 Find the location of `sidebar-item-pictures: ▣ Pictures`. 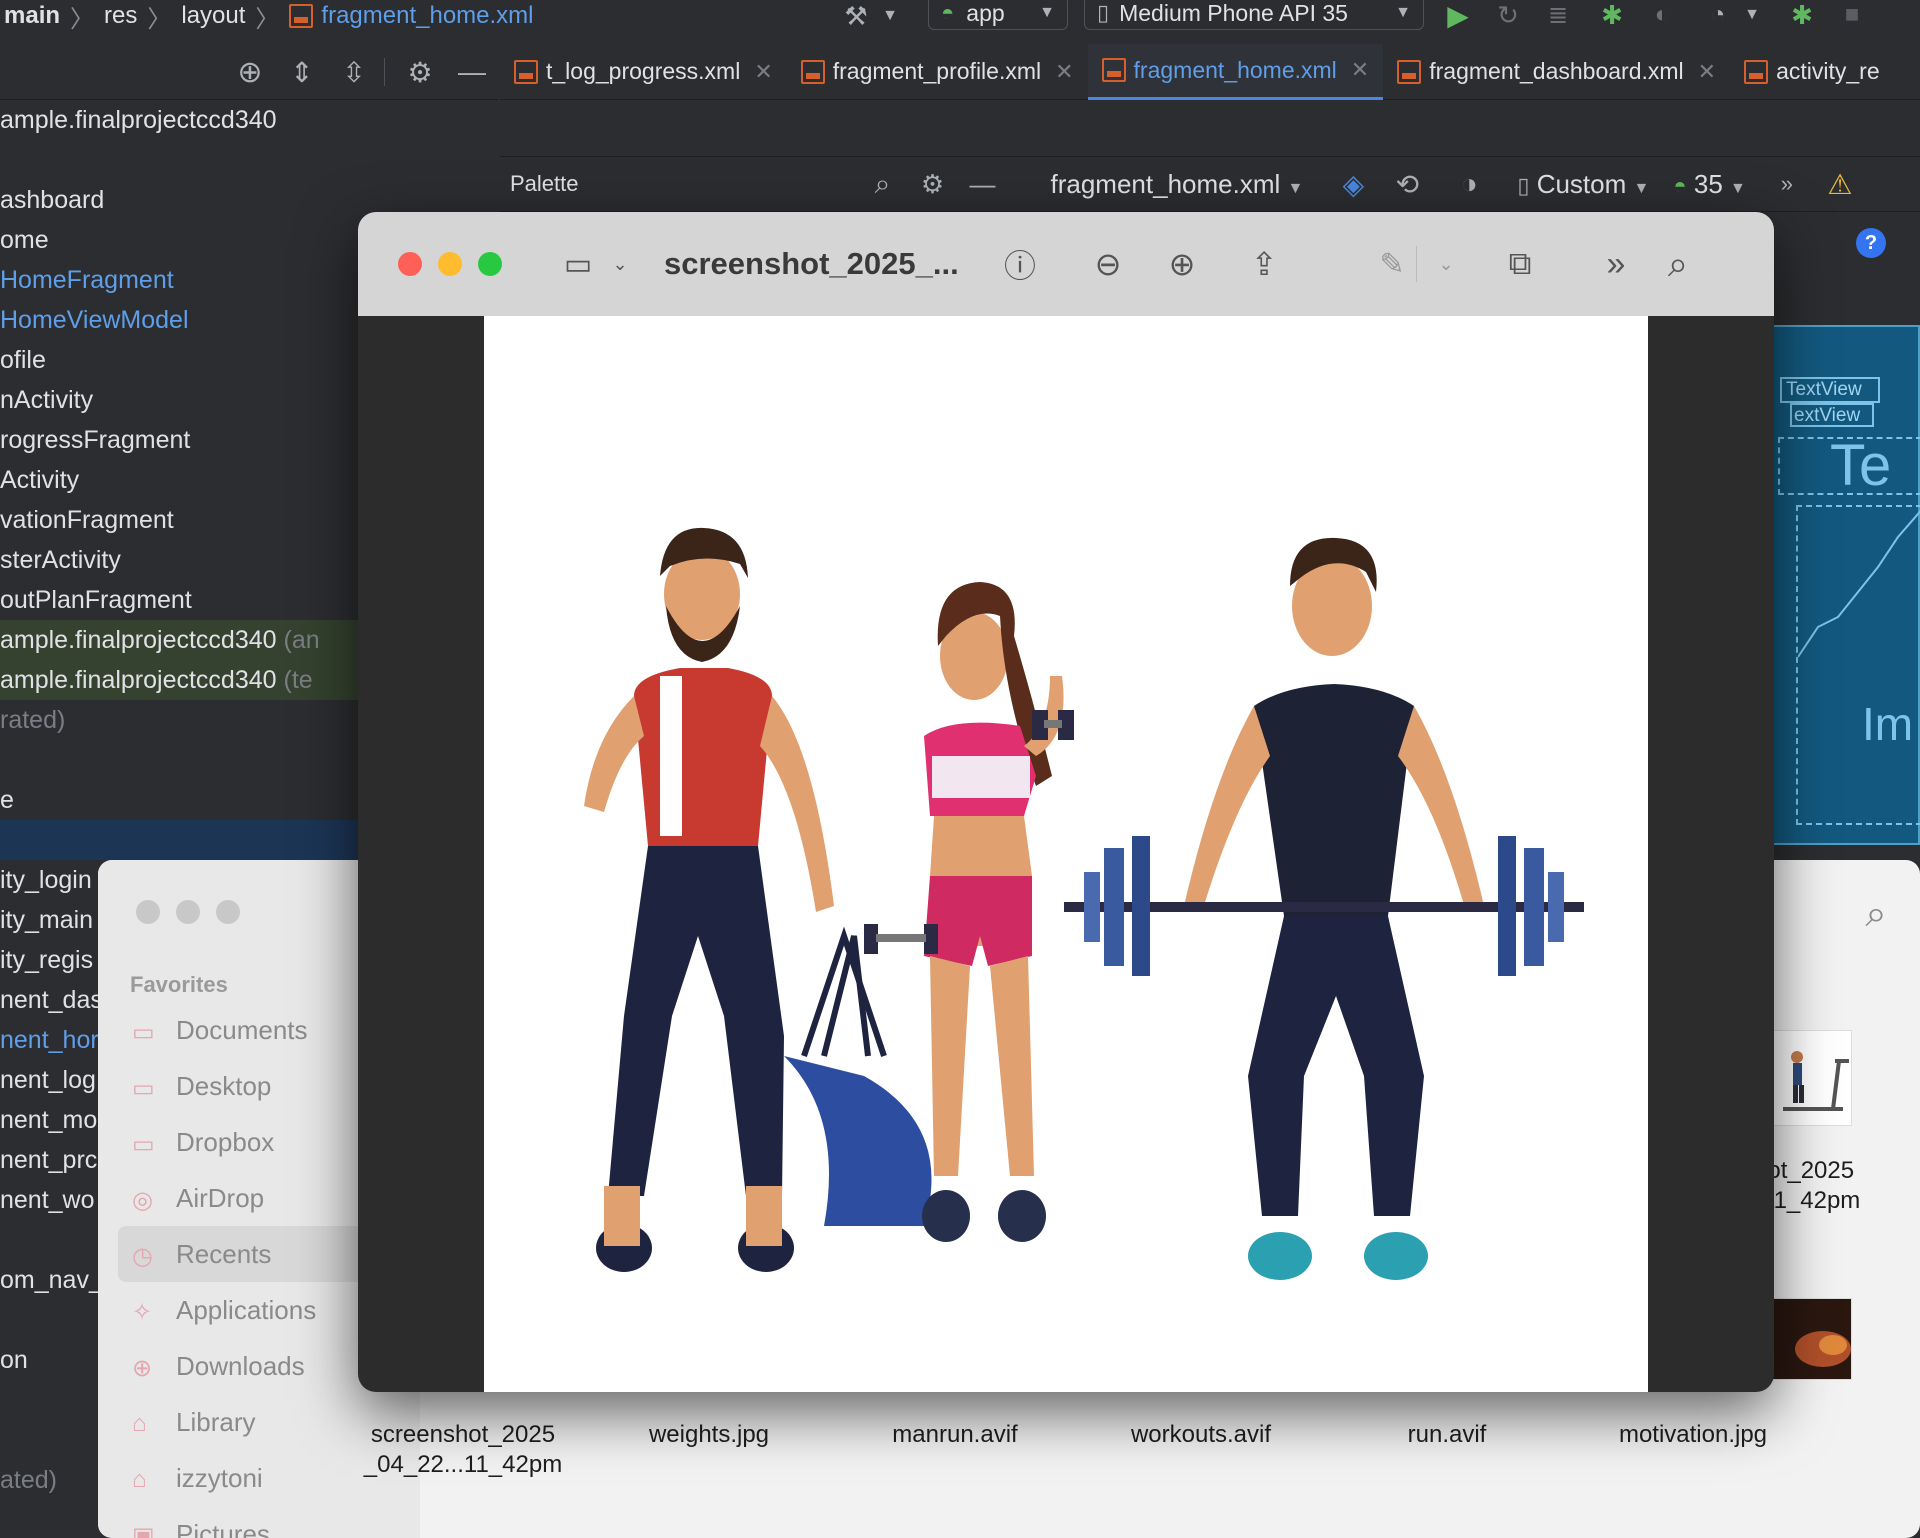

sidebar-item-pictures: ▣ Pictures is located at coordinates (259, 1522).